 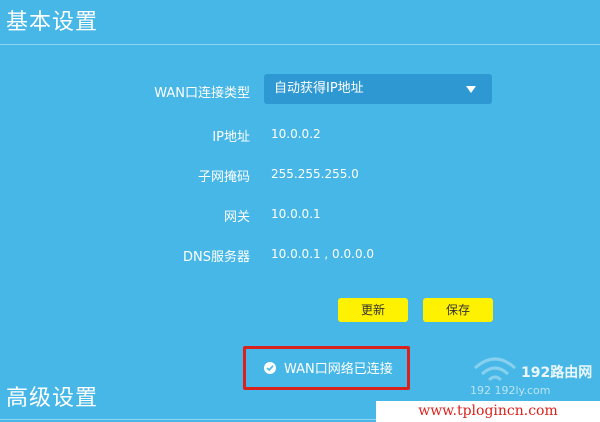 I want to click on wan-type-select: 自动获得IP地址, so click(x=378, y=89).